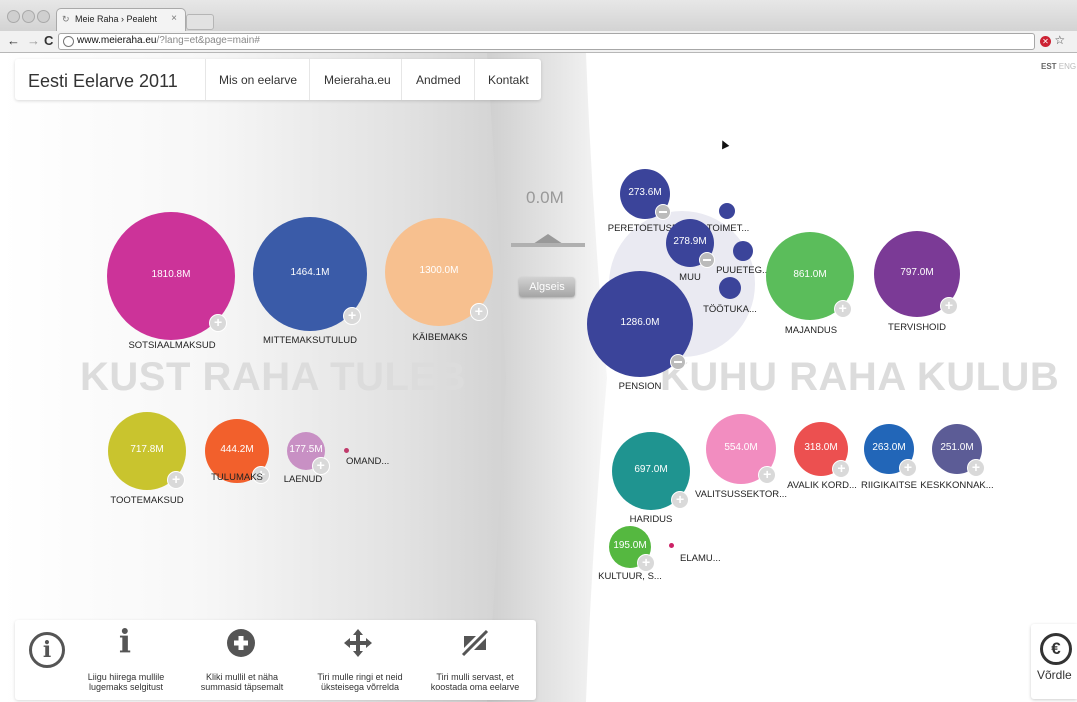 This screenshot has height=702, width=1077. What do you see at coordinates (439, 270) in the screenshot?
I see `bubble-value: 1300.0M` at bounding box center [439, 270].